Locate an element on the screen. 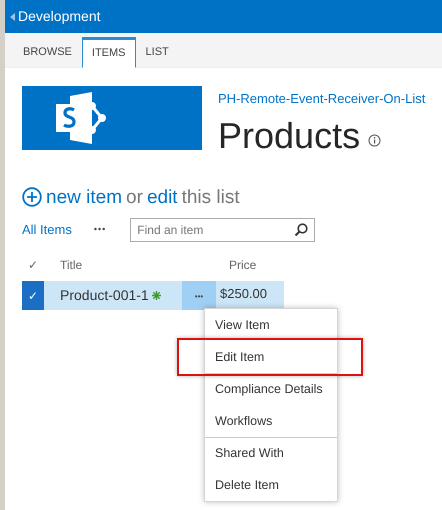 The width and height of the screenshot is (442, 510). row-checkbox: ✓ is located at coordinates (33, 295).